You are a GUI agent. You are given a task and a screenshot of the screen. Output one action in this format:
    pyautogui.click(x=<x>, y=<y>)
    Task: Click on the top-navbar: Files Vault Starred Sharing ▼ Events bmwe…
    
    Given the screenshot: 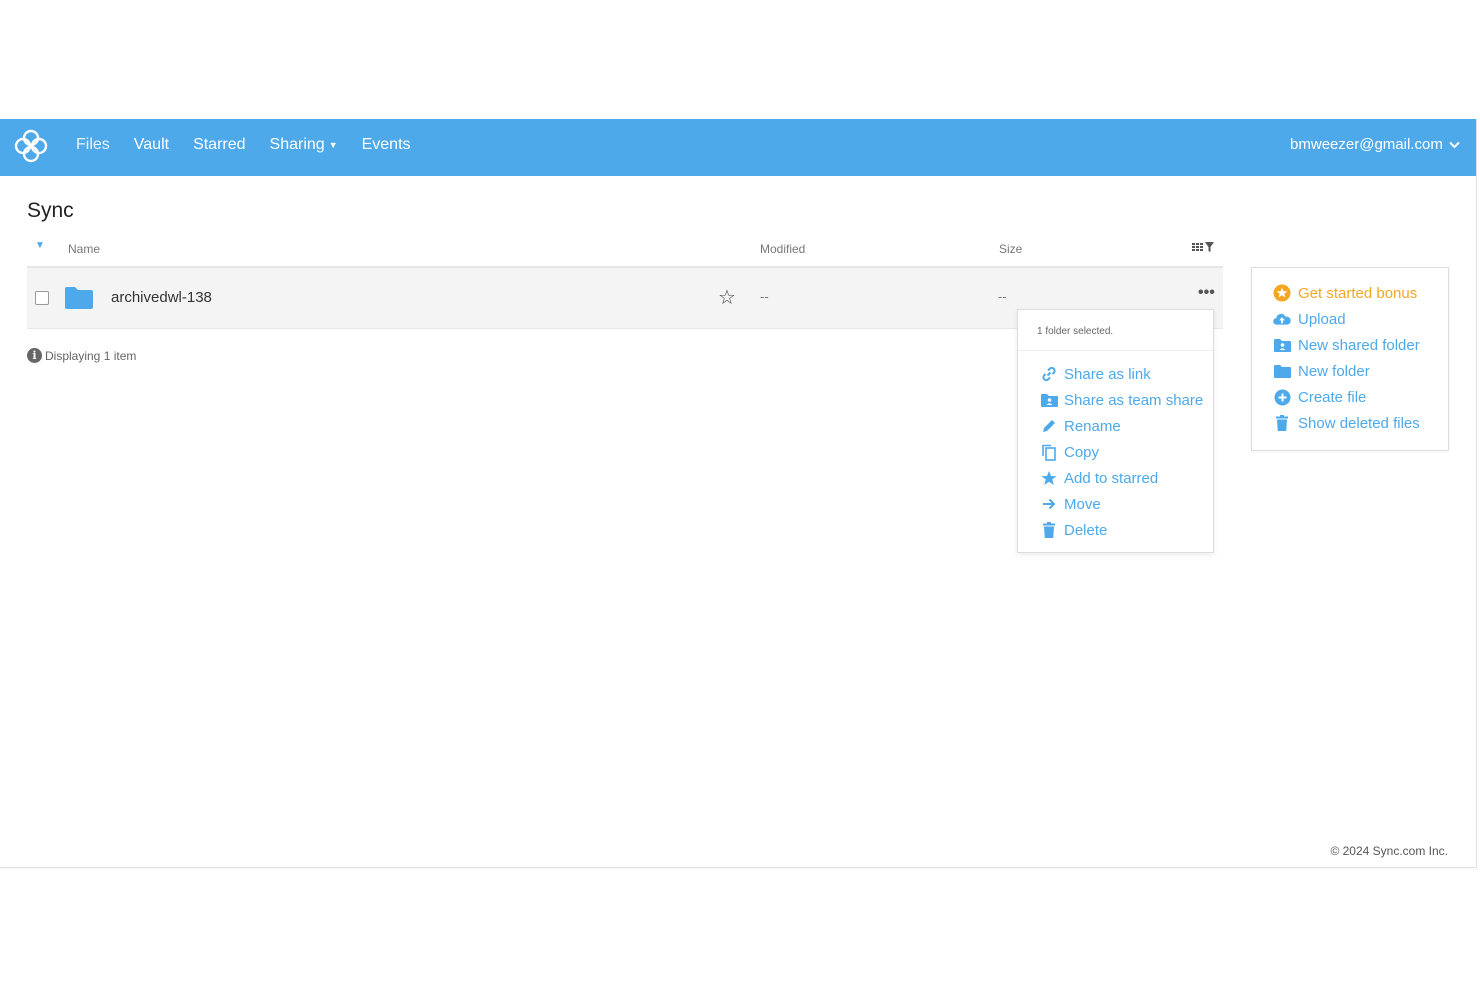 What is the action you would take?
    pyautogui.click(x=738, y=147)
    